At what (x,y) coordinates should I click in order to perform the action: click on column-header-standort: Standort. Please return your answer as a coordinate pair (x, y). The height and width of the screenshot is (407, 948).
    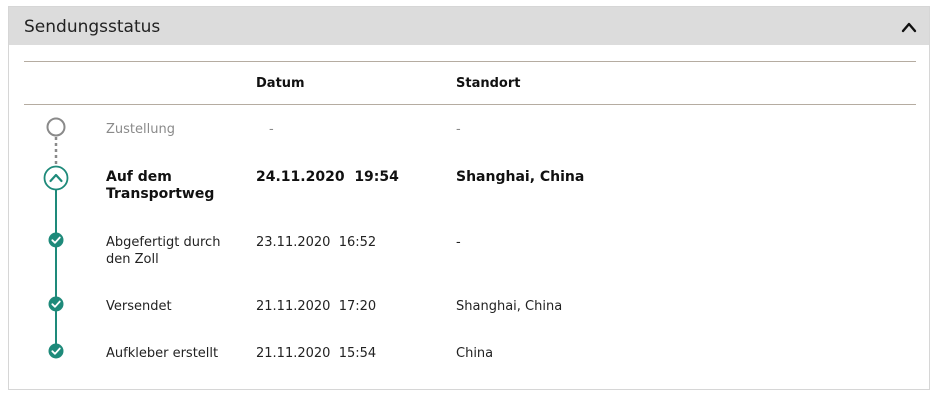
    Looking at the image, I should click on (488, 83).